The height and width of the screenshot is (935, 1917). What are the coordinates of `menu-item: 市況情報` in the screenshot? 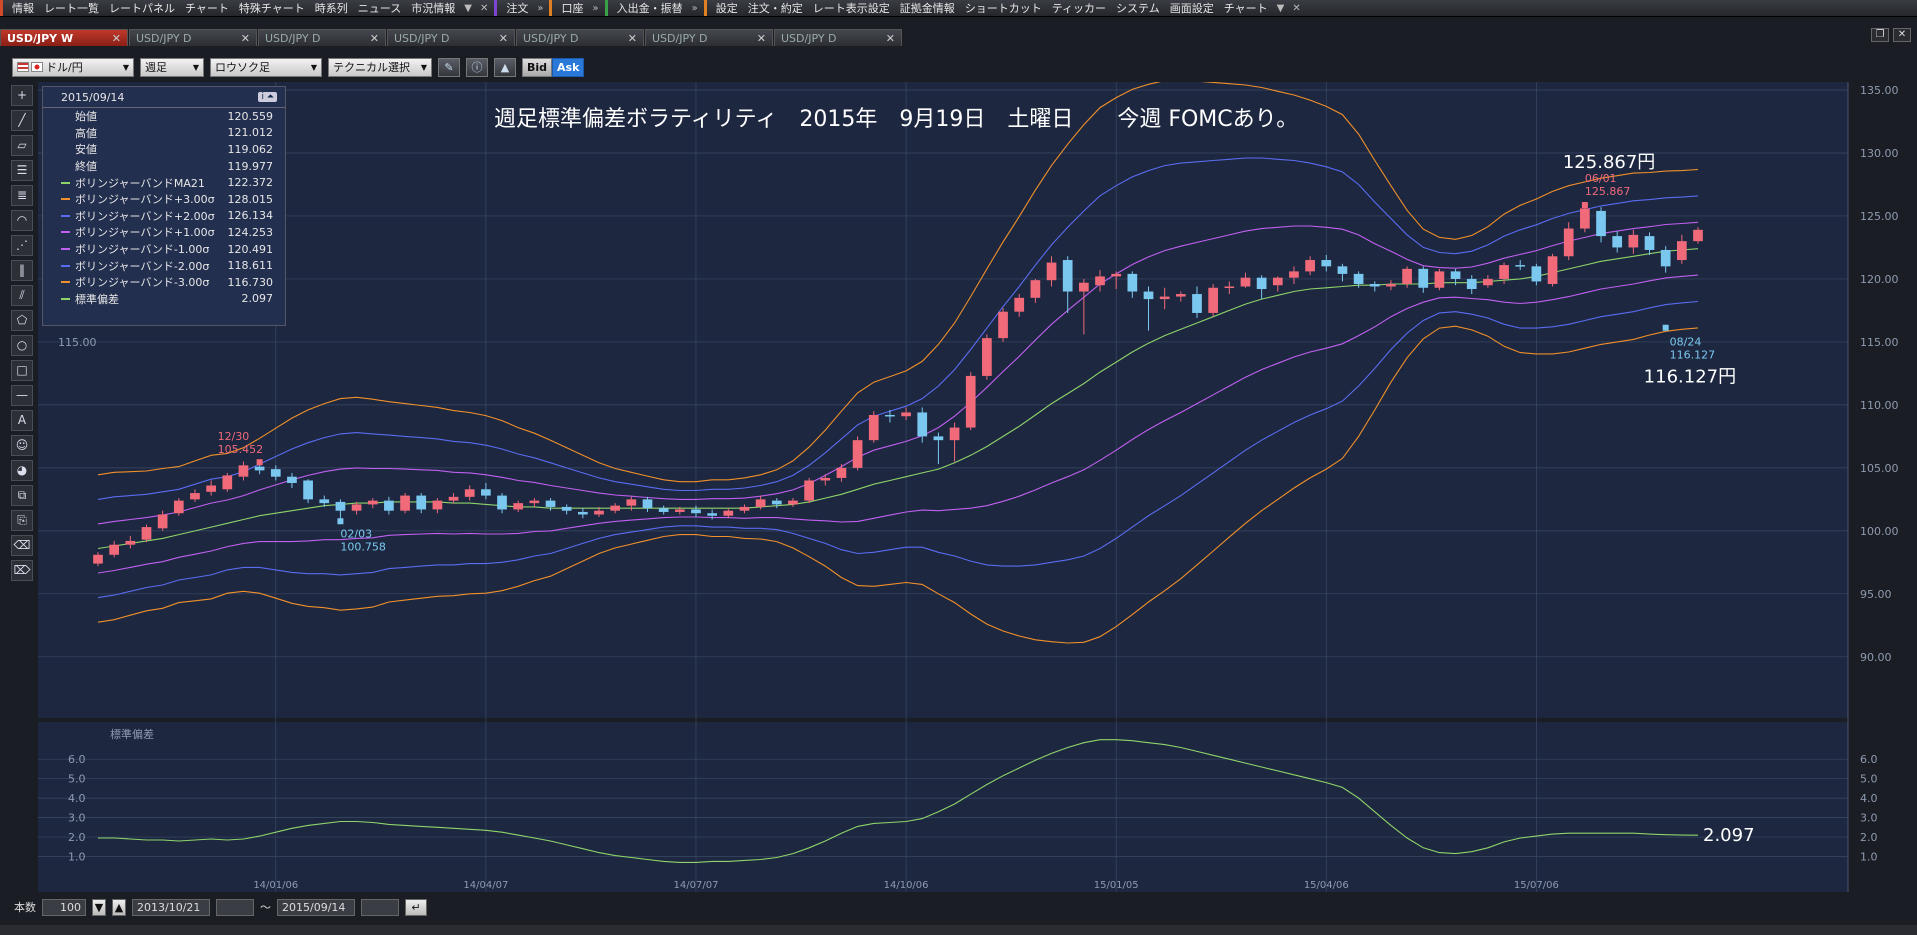 It's located at (433, 8).